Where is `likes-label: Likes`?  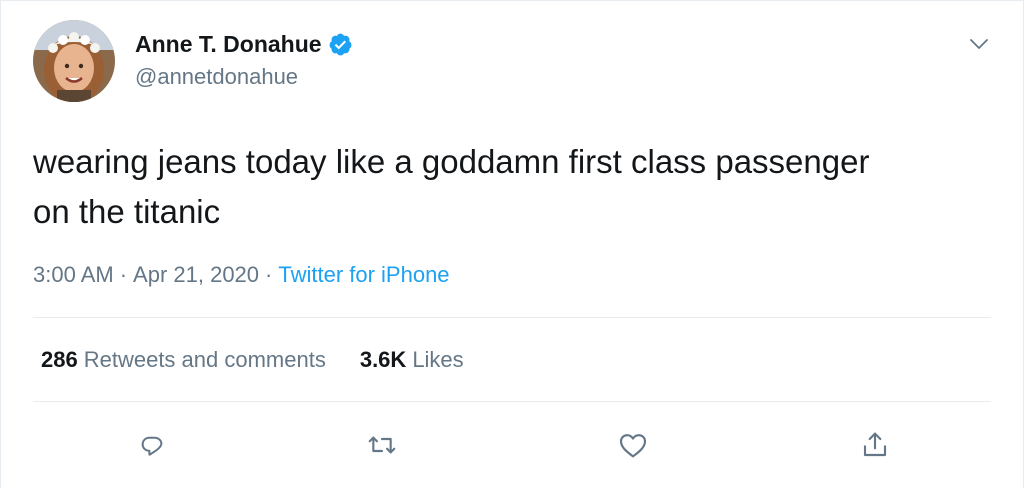
likes-label: Likes is located at coordinates (438, 359).